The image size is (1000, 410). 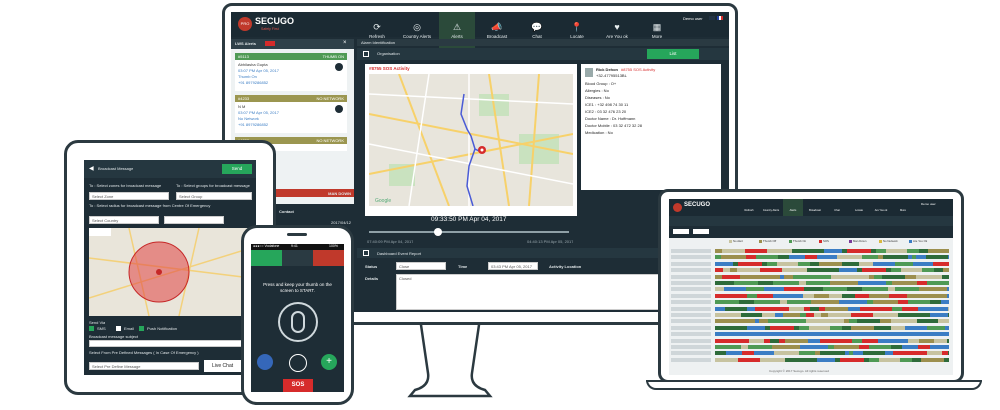 I want to click on sos-map: Google, so click(x=471, y=140).